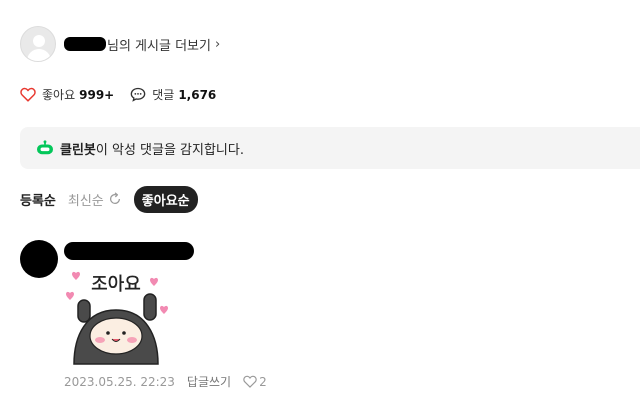 The image size is (640, 400). I want to click on comment-sort-tabs: 등록순 최신순 좋아요순, so click(115, 199).